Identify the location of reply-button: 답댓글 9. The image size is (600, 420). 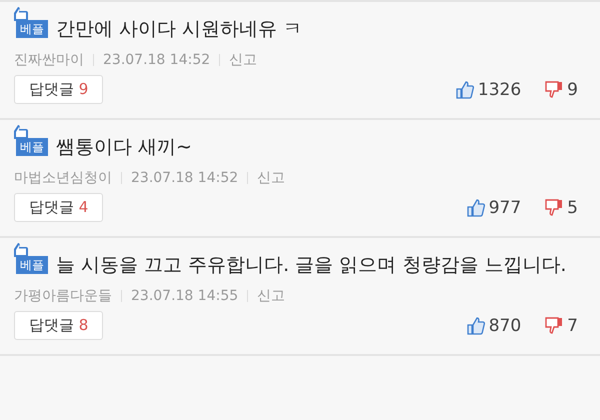
(59, 89).